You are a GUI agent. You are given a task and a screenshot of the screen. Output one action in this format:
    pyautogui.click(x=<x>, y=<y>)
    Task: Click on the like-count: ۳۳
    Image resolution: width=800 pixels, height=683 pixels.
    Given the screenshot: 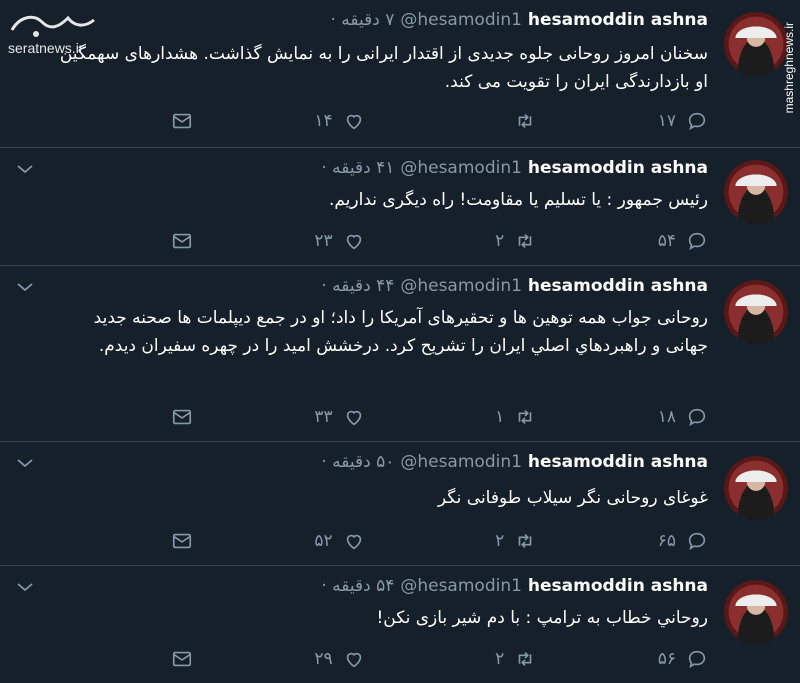 What is the action you would take?
    pyautogui.click(x=323, y=417)
    